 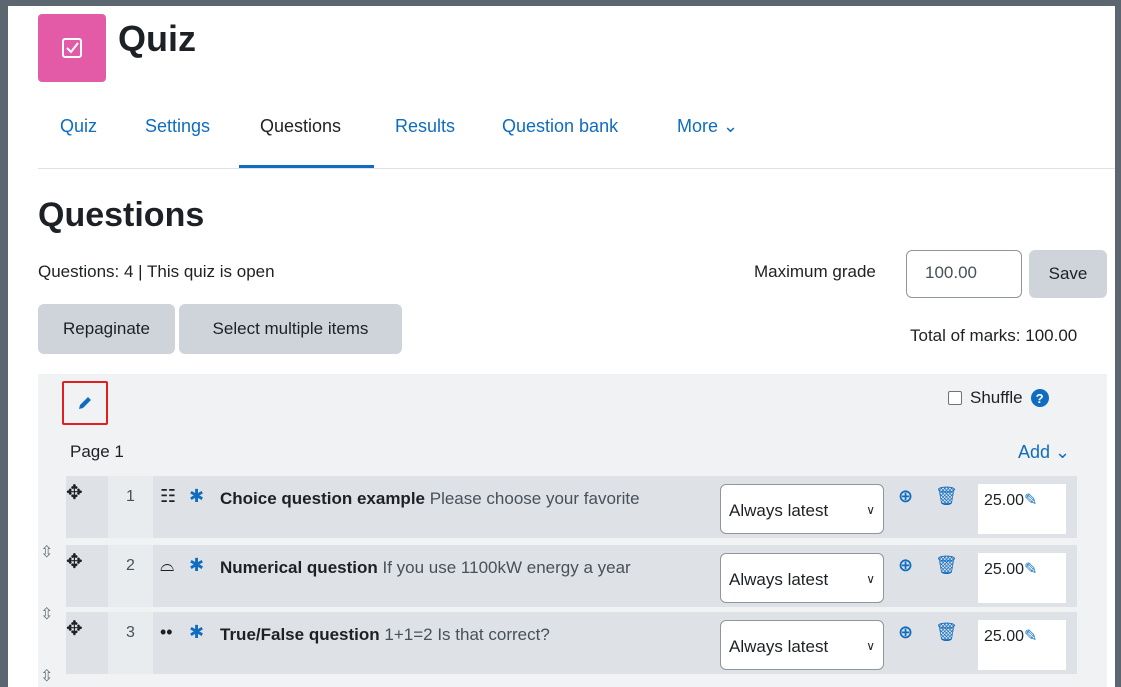 I want to click on page-label: Page 1, so click(x=97, y=451).